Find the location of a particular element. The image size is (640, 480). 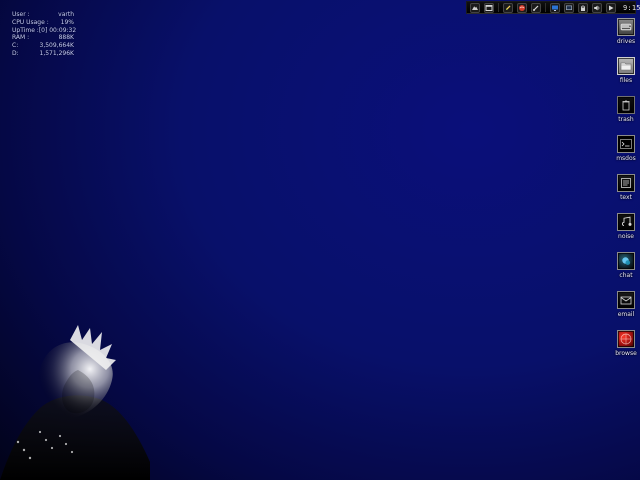

desktop-icon-browse: browse is located at coordinates (626, 343).